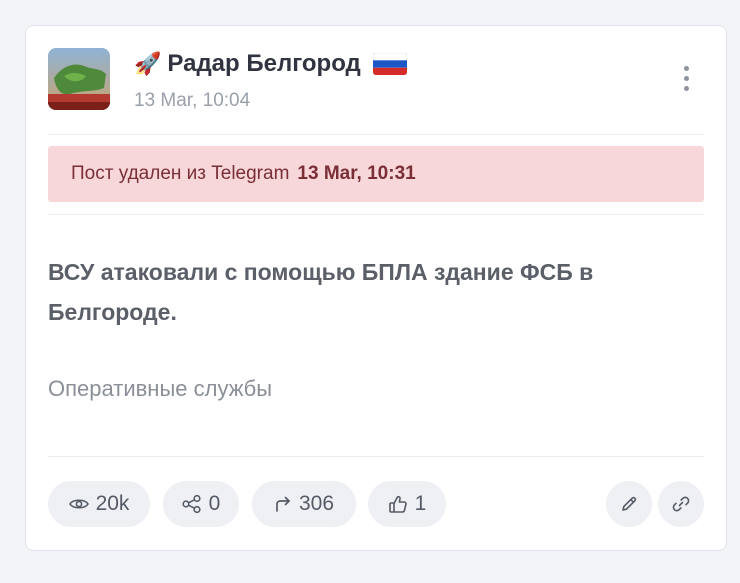 The image size is (740, 583). I want to click on avatar-image, so click(79, 79).